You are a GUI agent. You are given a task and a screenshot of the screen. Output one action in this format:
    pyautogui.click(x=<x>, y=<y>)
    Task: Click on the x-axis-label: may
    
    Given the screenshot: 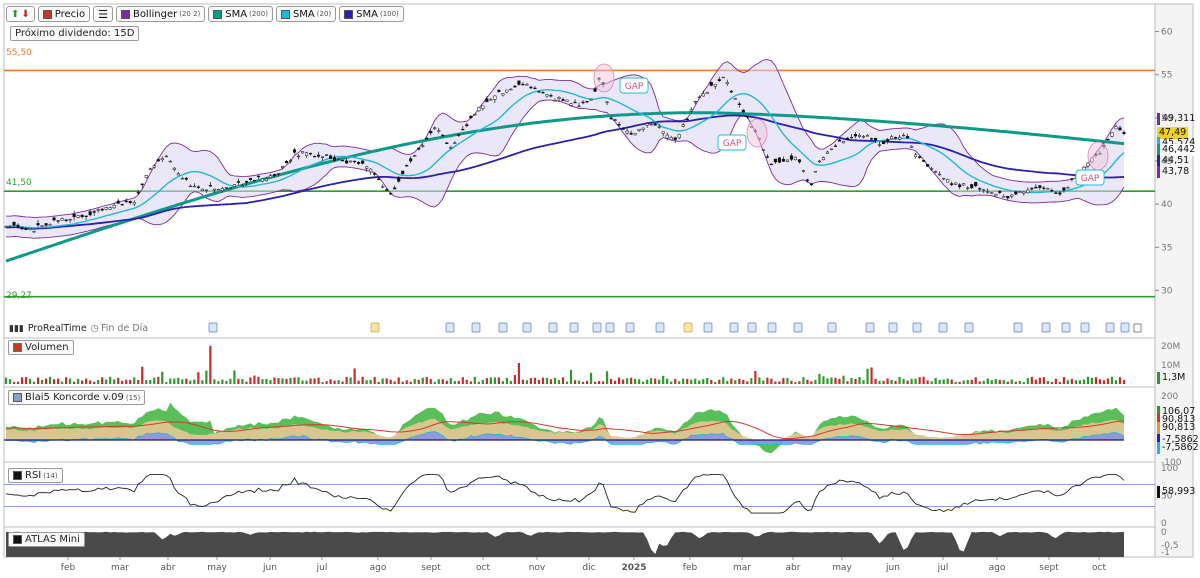 What is the action you would take?
    pyautogui.click(x=217, y=568)
    